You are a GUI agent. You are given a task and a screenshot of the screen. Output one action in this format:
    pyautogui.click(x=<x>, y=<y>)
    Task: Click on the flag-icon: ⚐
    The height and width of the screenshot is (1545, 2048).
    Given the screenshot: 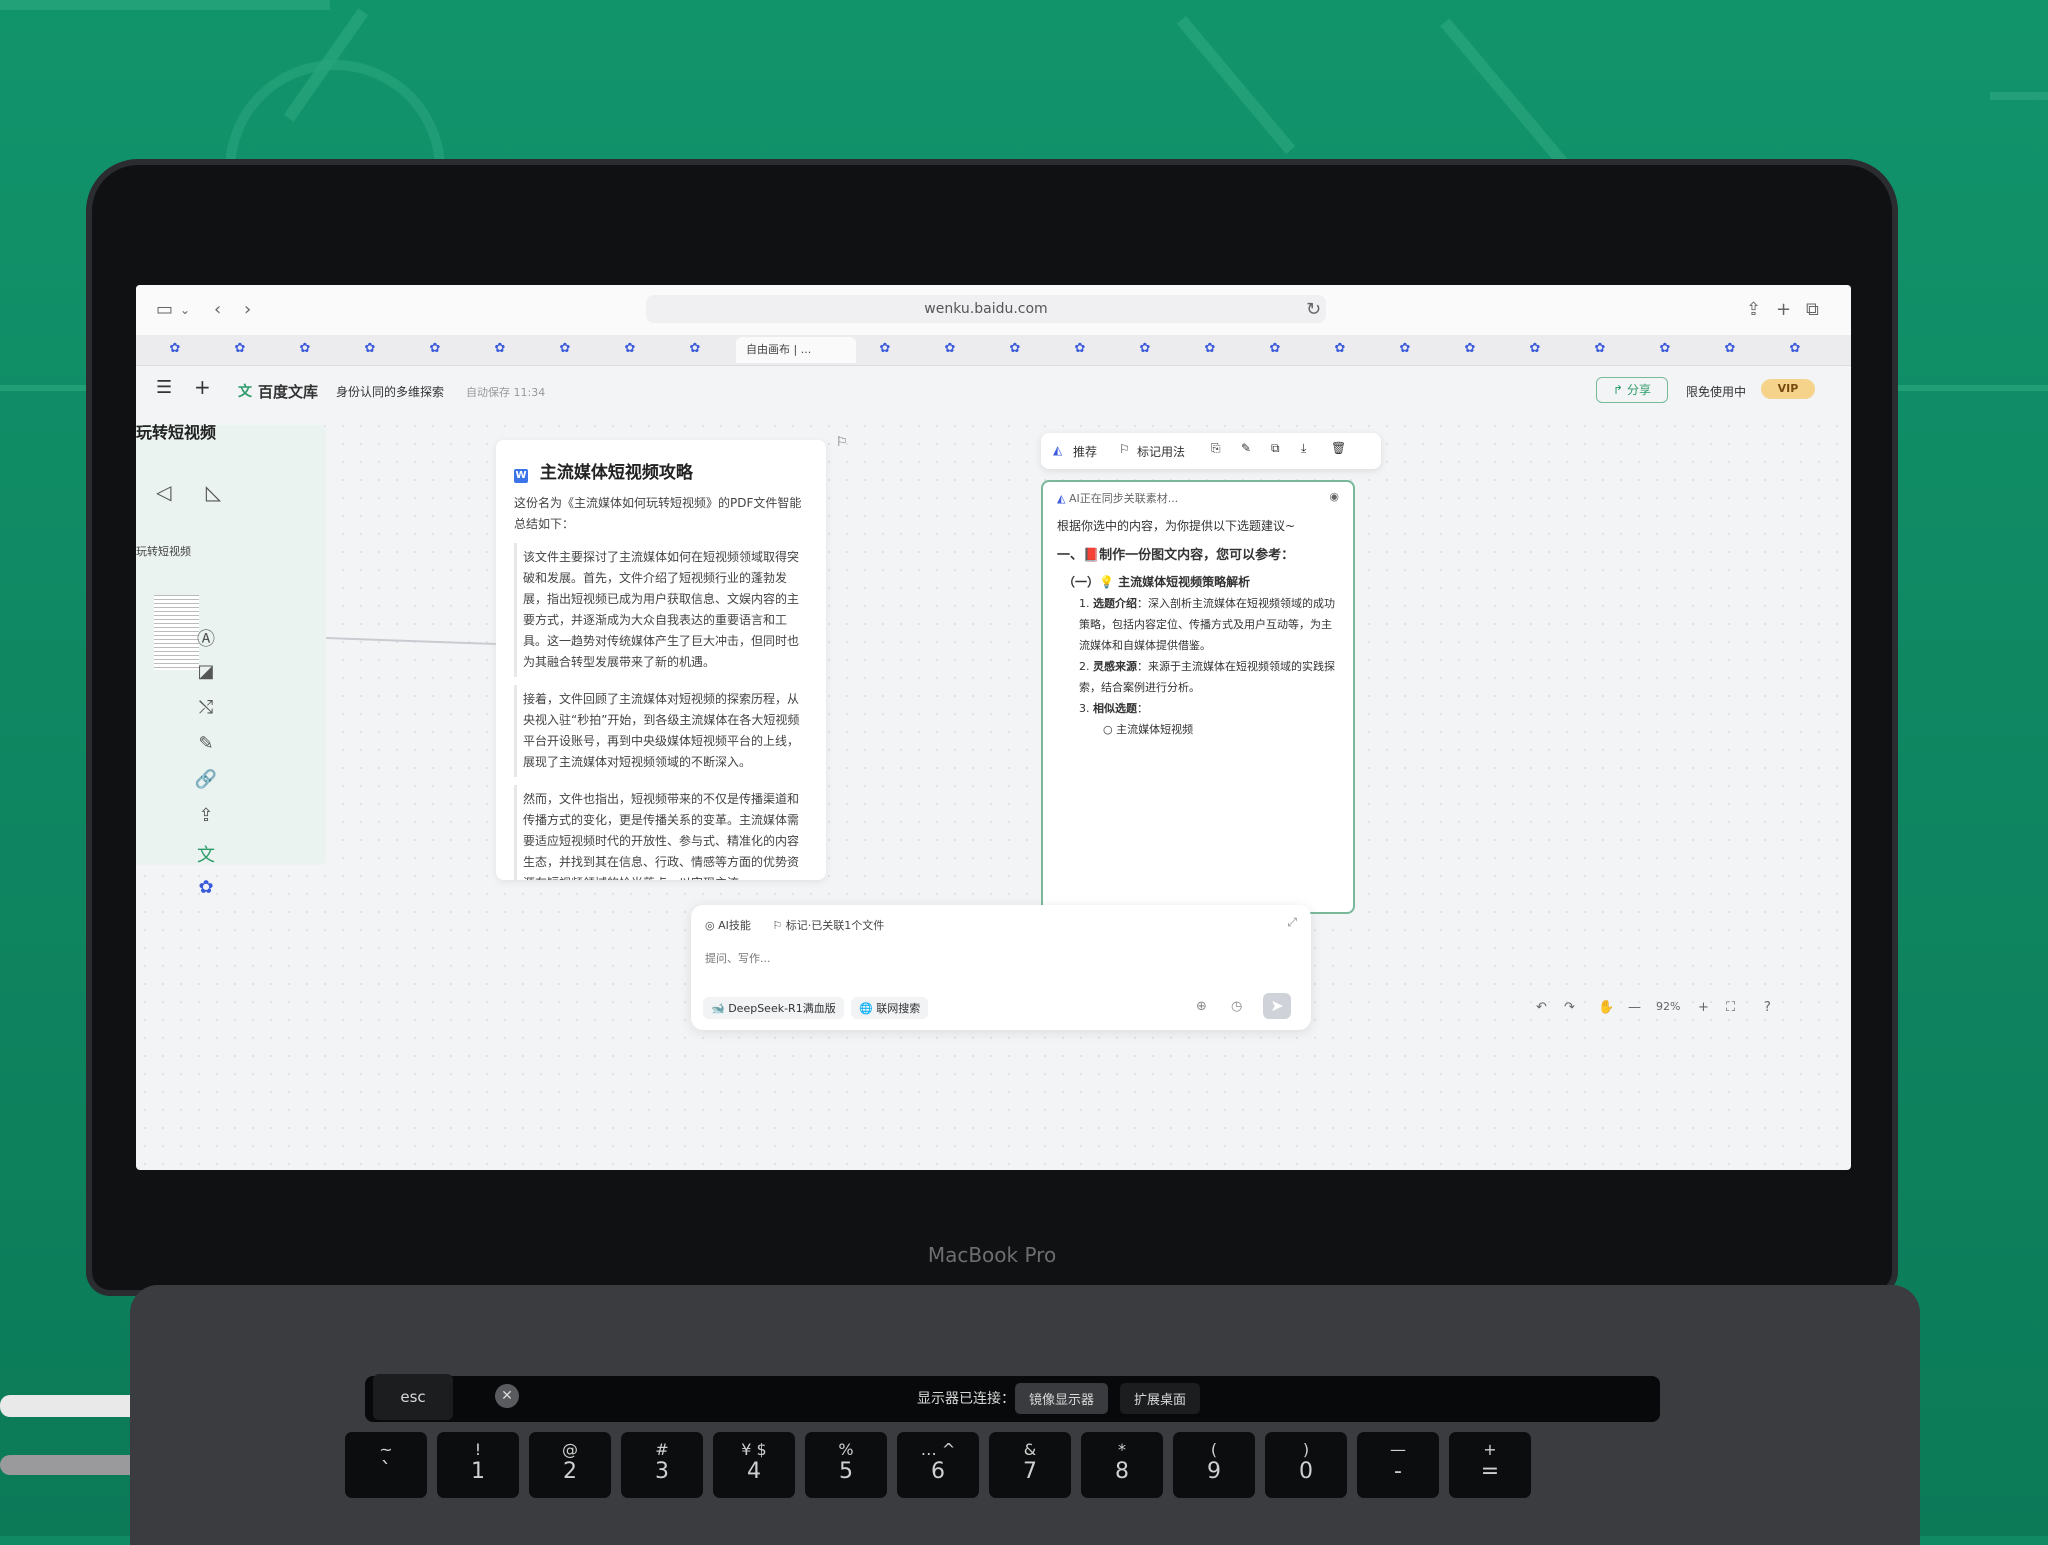 What is the action you would take?
    pyautogui.click(x=842, y=442)
    